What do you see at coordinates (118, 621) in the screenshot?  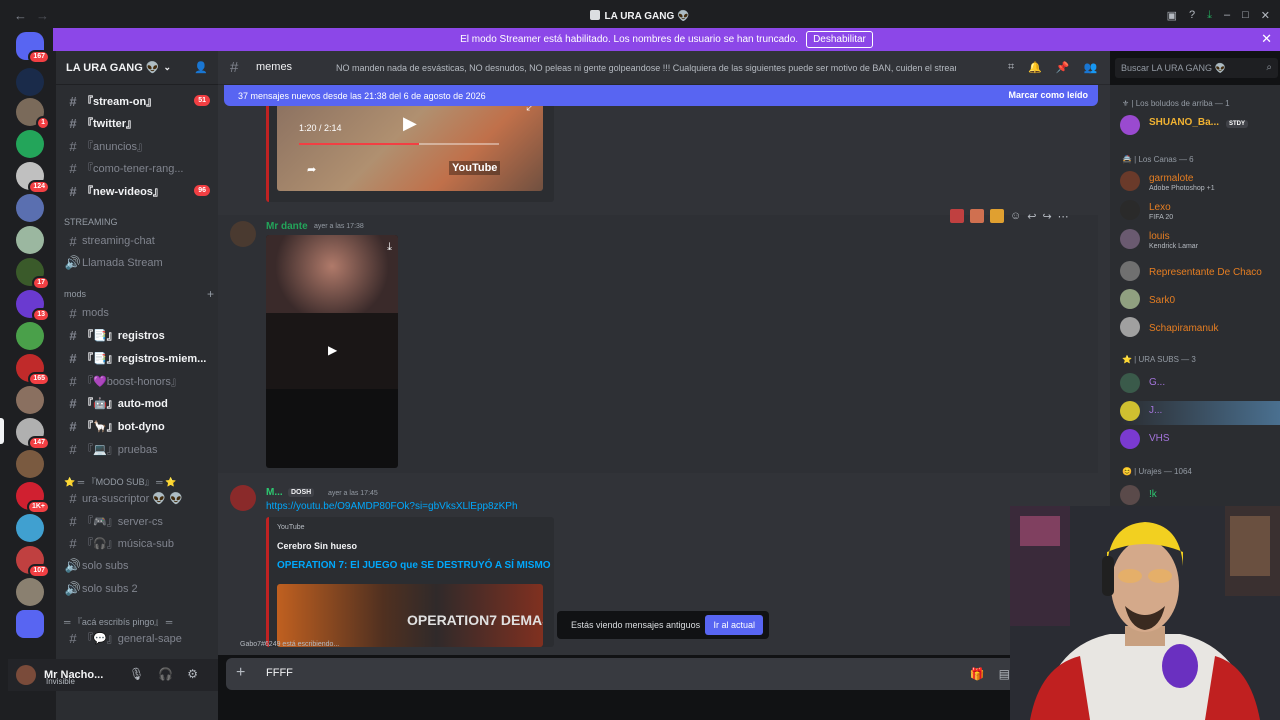 I see `category-aca-escribis: ═ 『acá escribís pingo』 ═` at bounding box center [118, 621].